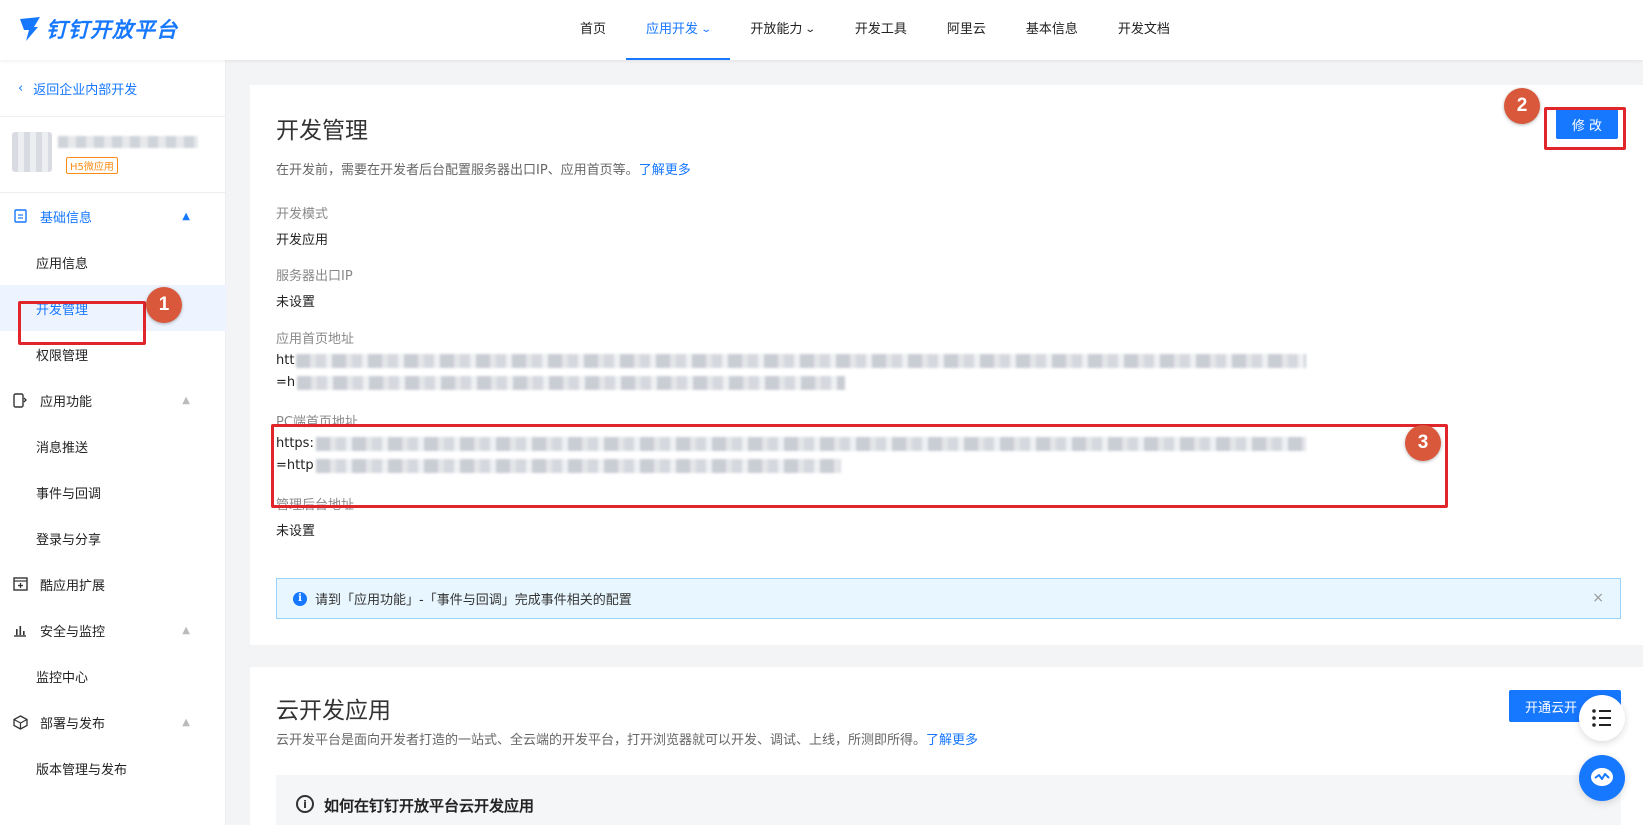 The height and width of the screenshot is (825, 1643). What do you see at coordinates (20, 400) in the screenshot?
I see `app-function-icon` at bounding box center [20, 400].